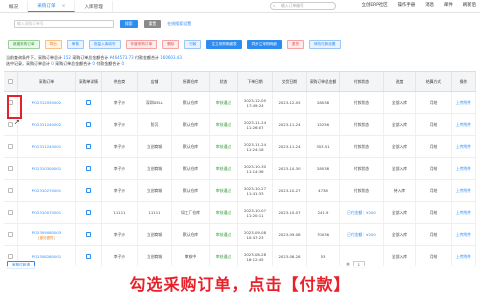 The height and width of the screenshot is (300, 480). I want to click on order-no-text: PO2311240002, so click(46, 124).